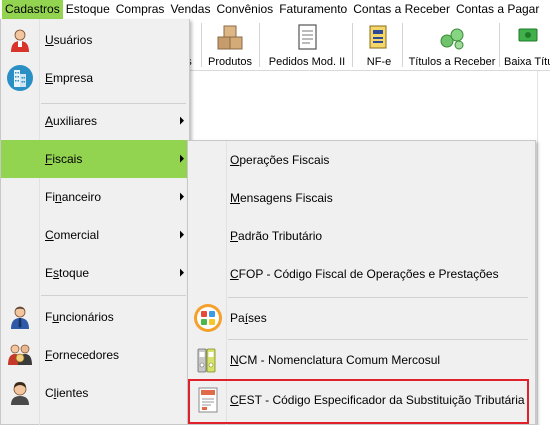 The height and width of the screenshot is (425, 550). Describe the element at coordinates (208, 318) in the screenshot. I see `countries-icon` at that location.